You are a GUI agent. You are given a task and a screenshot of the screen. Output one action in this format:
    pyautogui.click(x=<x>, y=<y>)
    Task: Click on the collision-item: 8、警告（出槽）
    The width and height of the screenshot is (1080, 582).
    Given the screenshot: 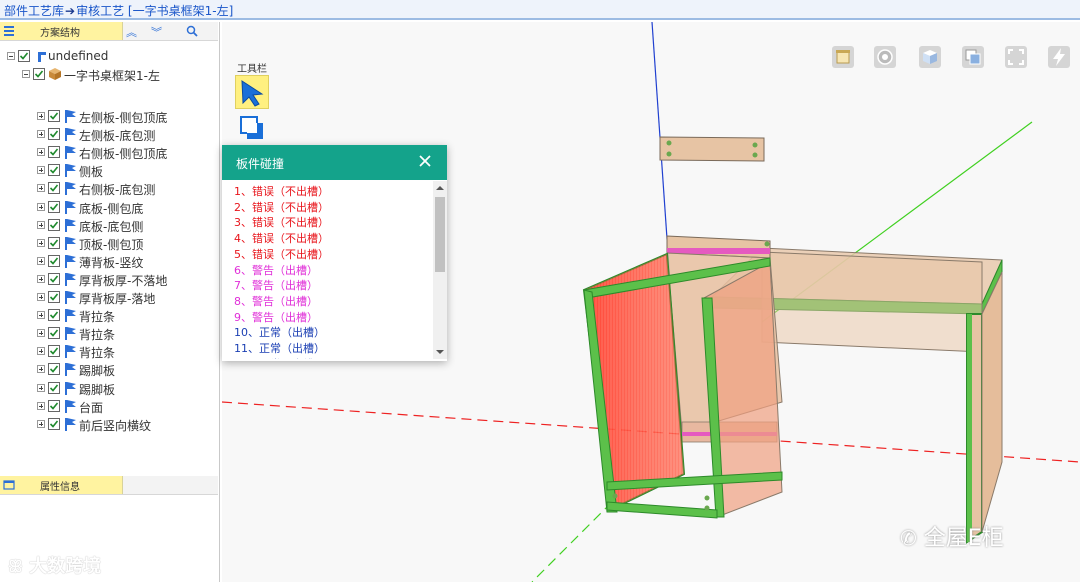 What is the action you would take?
    pyautogui.click(x=276, y=301)
    